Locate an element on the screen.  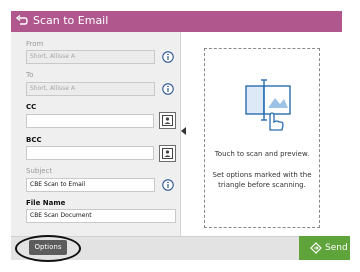
from-label: From is located at coordinates (35, 44).